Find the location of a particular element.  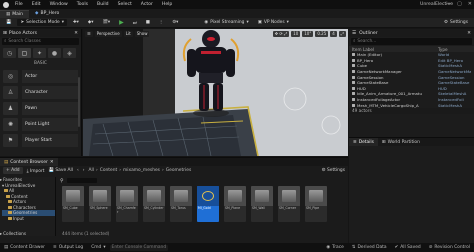

viewport-menu-button: ☰ is located at coordinates (89, 33).